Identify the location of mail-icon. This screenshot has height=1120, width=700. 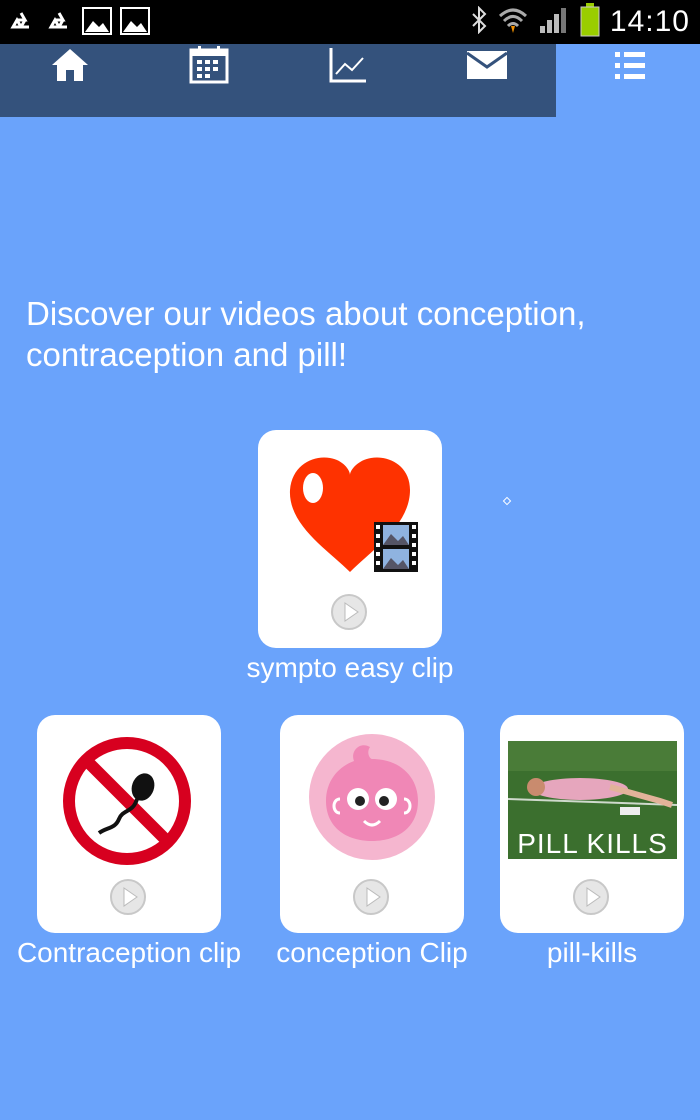
(486, 67).